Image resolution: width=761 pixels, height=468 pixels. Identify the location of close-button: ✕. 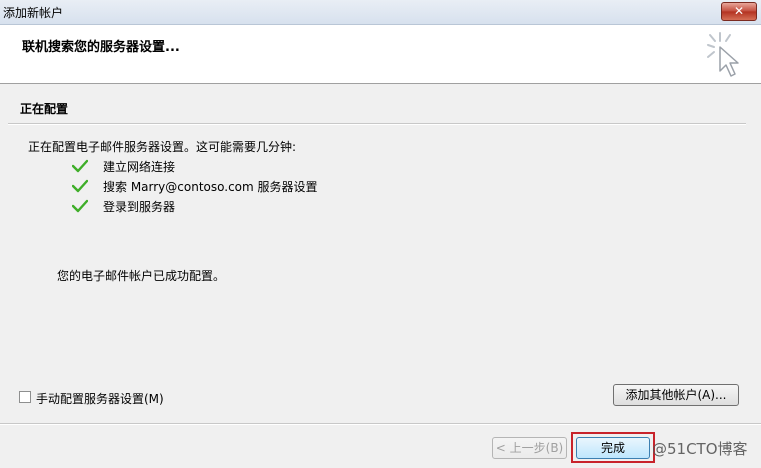
(739, 11).